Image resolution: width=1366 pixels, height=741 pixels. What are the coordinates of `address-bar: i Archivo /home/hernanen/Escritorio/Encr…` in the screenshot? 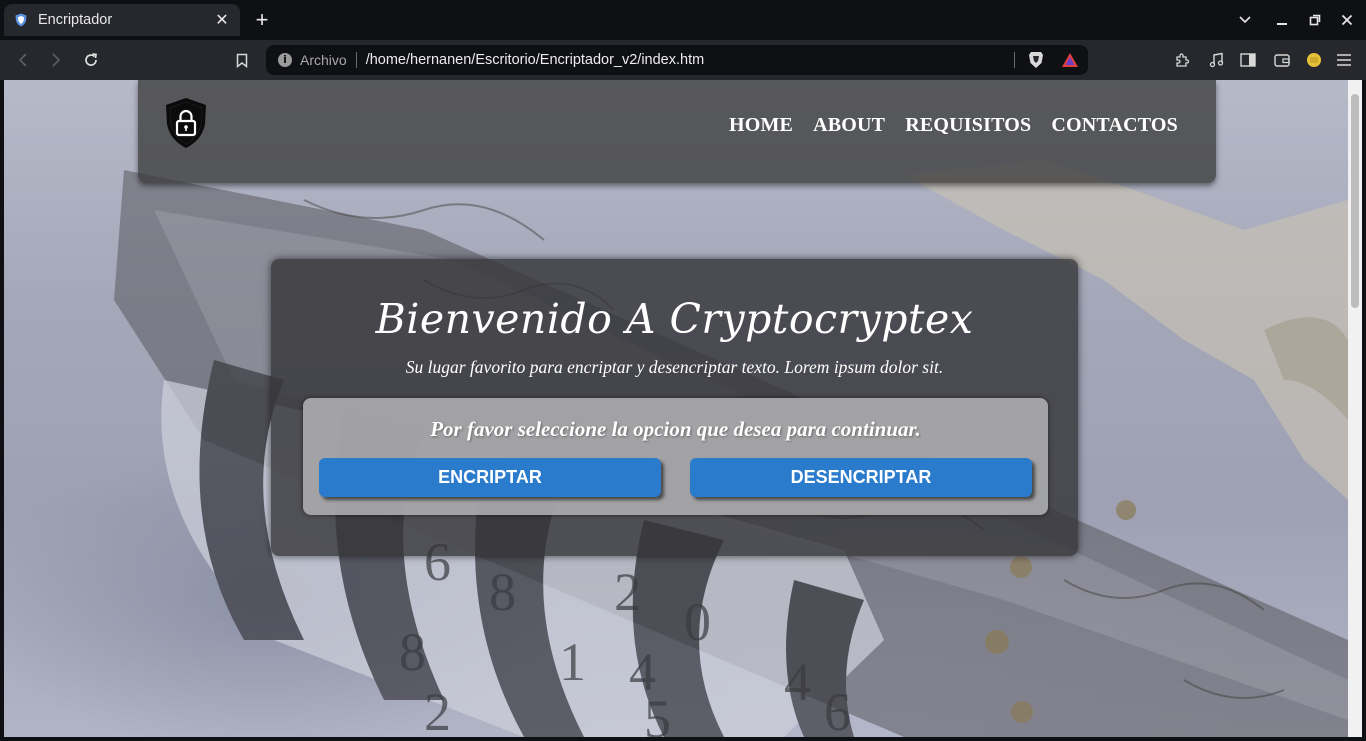 It's located at (677, 60).